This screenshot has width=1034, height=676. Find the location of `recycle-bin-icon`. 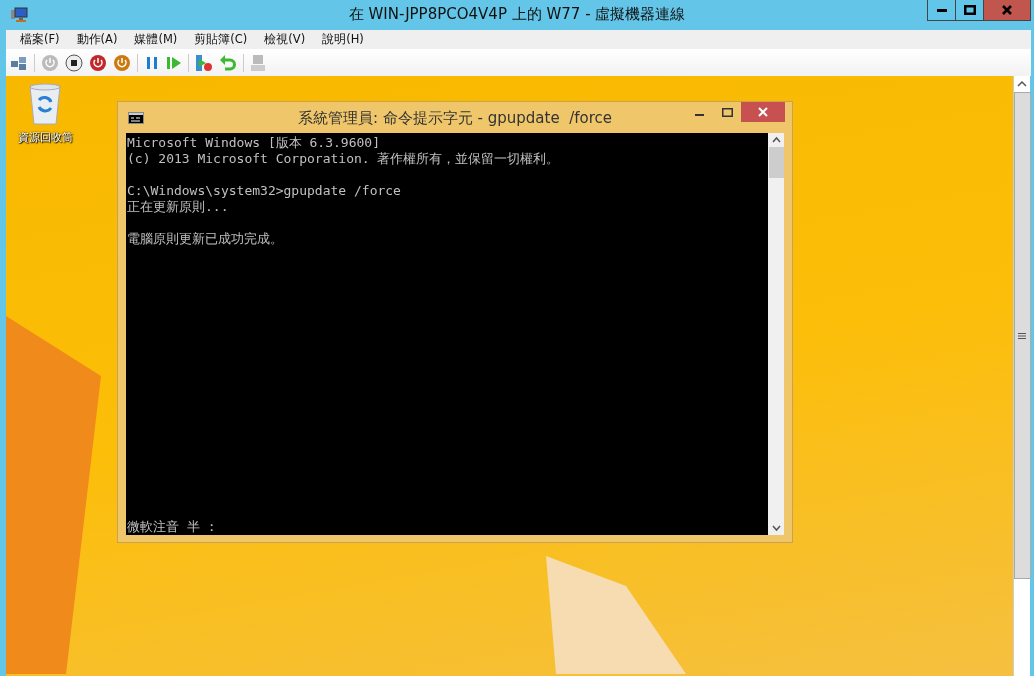

recycle-bin-icon is located at coordinates (45, 104).